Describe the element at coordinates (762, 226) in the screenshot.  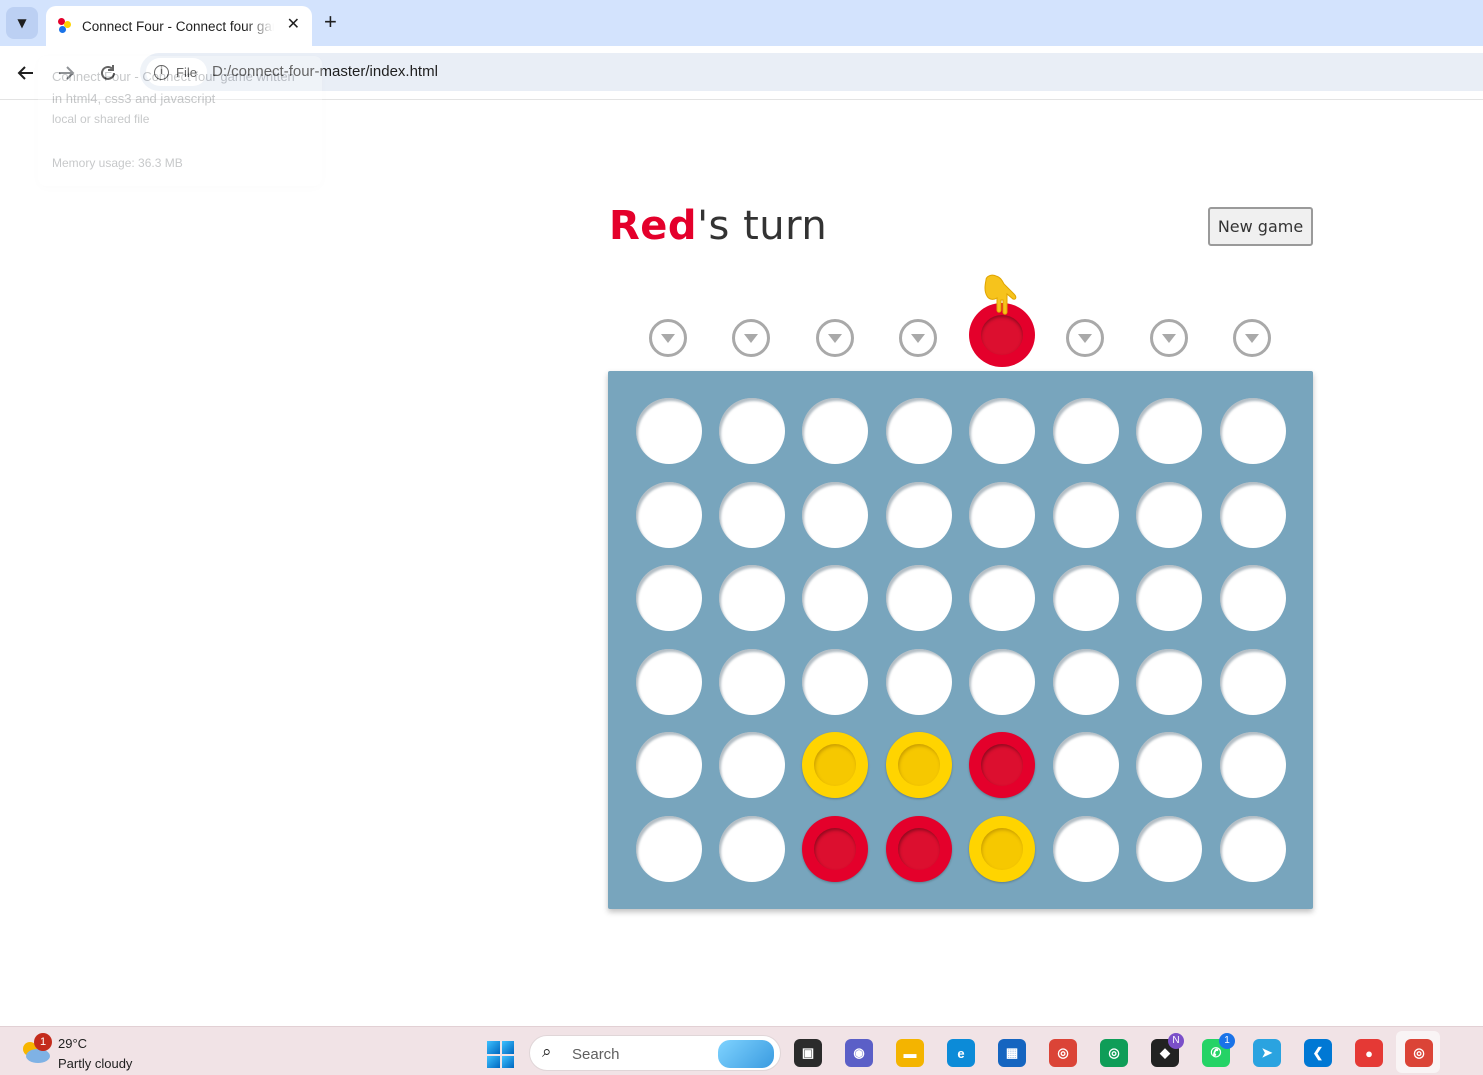
I see `turn-suffix: 's turn` at that location.